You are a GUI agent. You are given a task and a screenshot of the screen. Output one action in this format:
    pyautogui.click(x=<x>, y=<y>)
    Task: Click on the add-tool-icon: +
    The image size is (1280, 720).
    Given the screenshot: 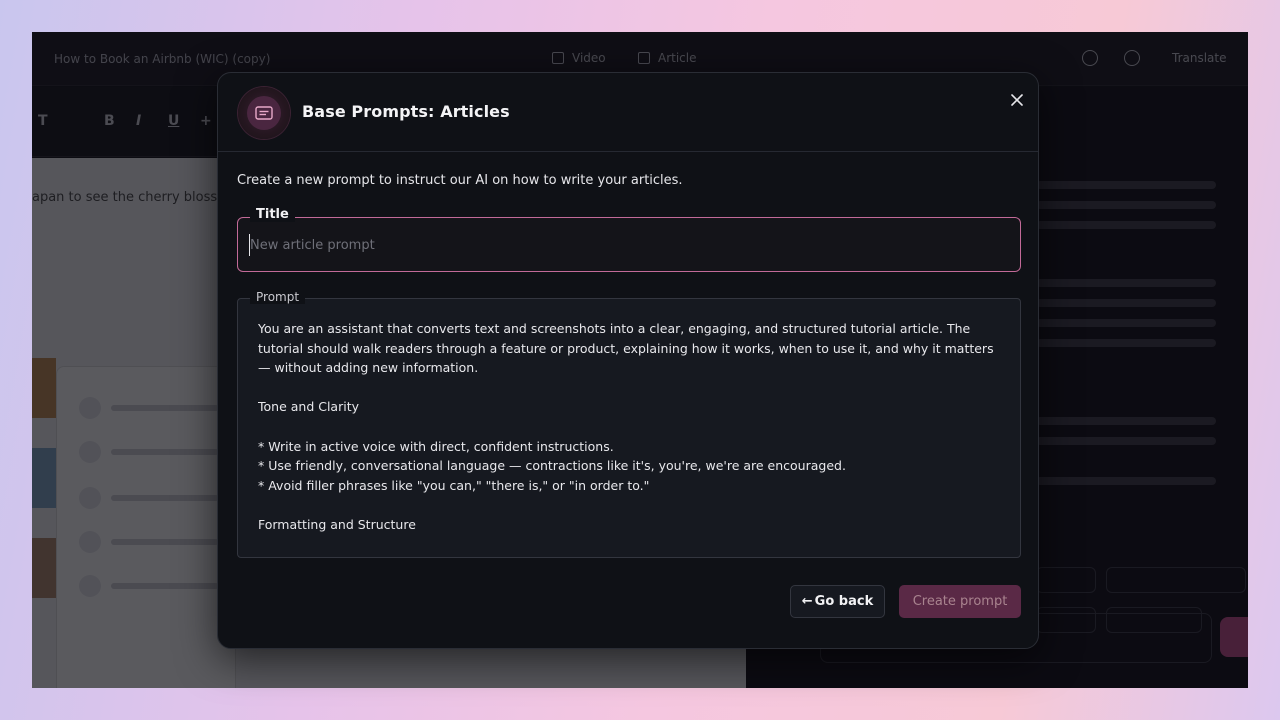 What is the action you would take?
    pyautogui.click(x=206, y=121)
    